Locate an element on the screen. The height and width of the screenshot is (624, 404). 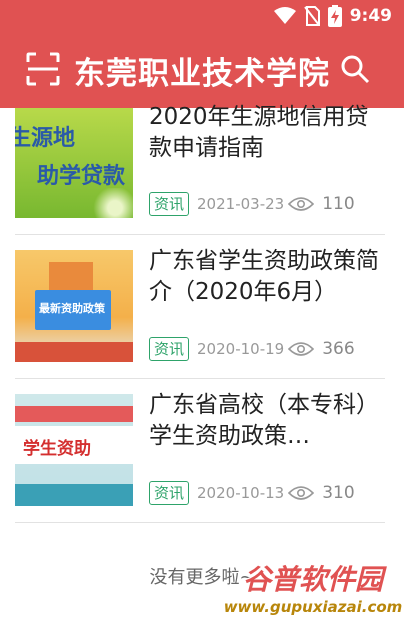
status-time: 9:49 is located at coordinates (370, 16).